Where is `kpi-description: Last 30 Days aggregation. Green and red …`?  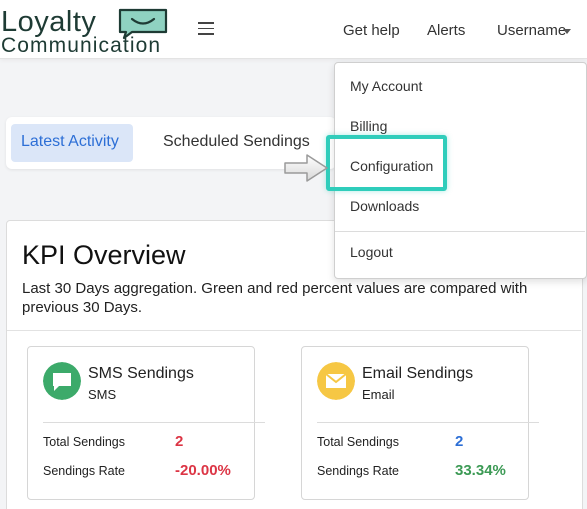
kpi-description: Last 30 Days aggregation. Green and red … is located at coordinates (275, 298).